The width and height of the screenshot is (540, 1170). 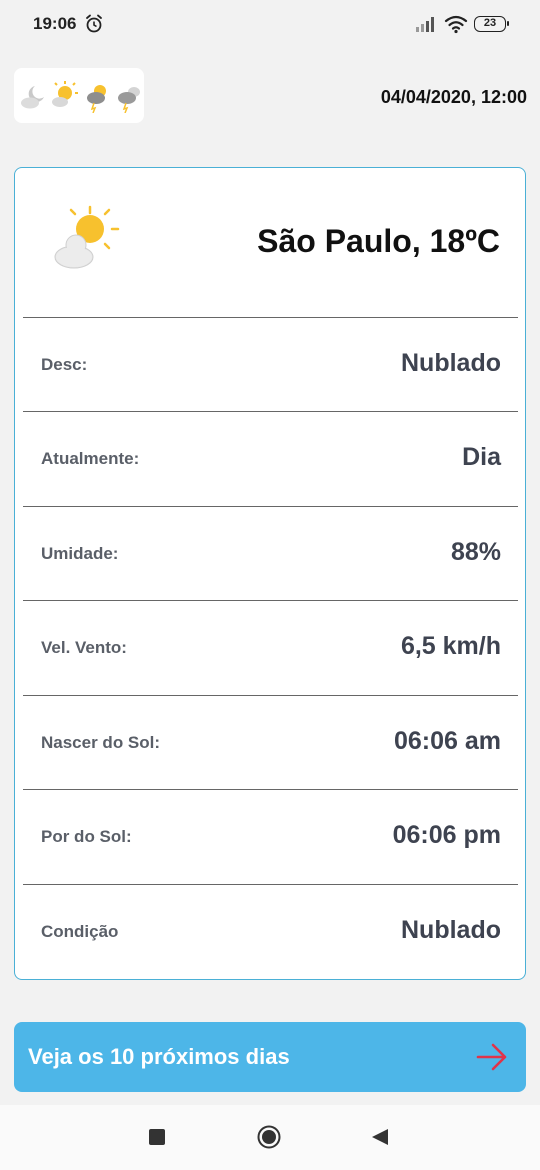 I want to click on navigation-bar, so click(x=270, y=1137).